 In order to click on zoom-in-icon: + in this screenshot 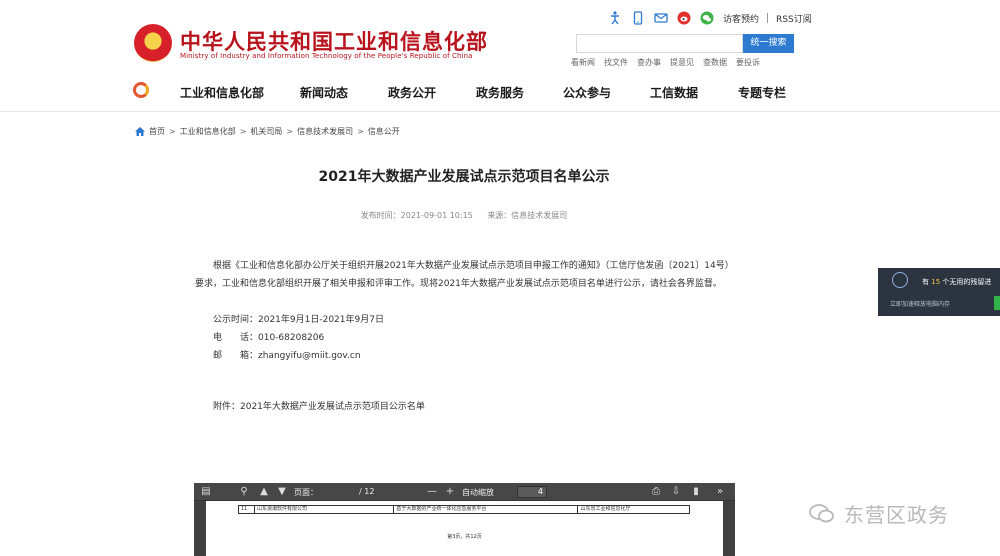, I will do `click(450, 492)`.